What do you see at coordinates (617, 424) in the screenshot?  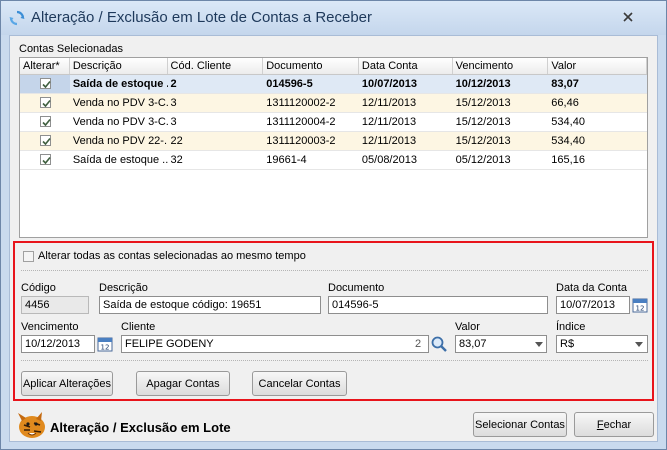 I see `close-button-label: echar` at bounding box center [617, 424].